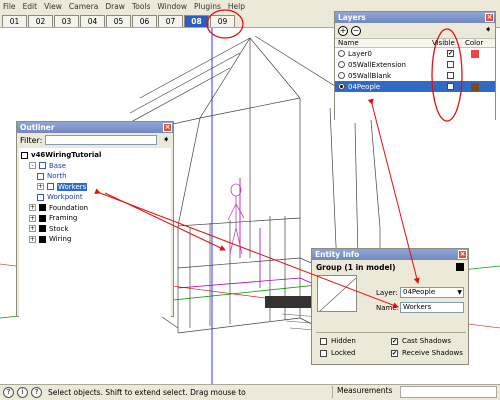 The height and width of the screenshot is (400, 500). I want to click on tab-scene-02: 02, so click(40, 21).